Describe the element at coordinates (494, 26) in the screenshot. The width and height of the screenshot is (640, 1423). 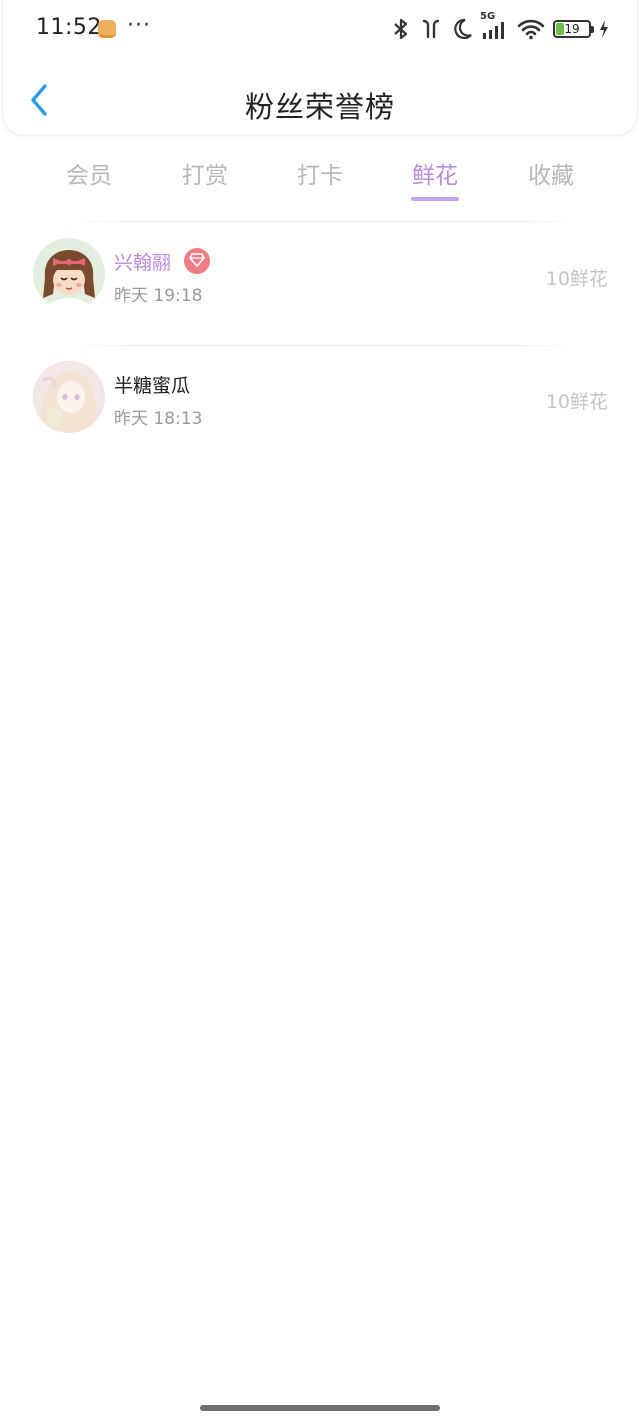
I see `cellular-signal-icon: 5G` at that location.